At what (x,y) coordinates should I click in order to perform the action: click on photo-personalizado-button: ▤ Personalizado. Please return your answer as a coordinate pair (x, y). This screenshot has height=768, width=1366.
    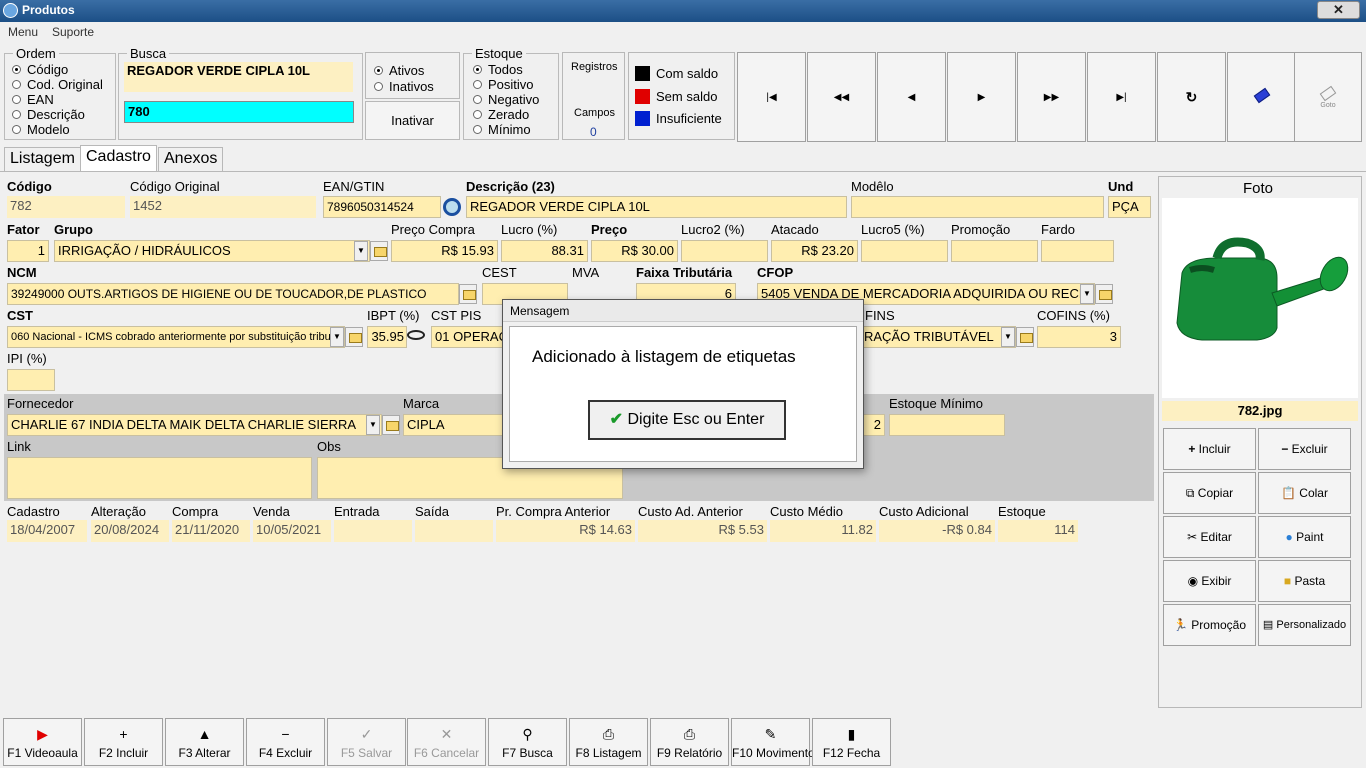
    Looking at the image, I should click on (1304, 625).